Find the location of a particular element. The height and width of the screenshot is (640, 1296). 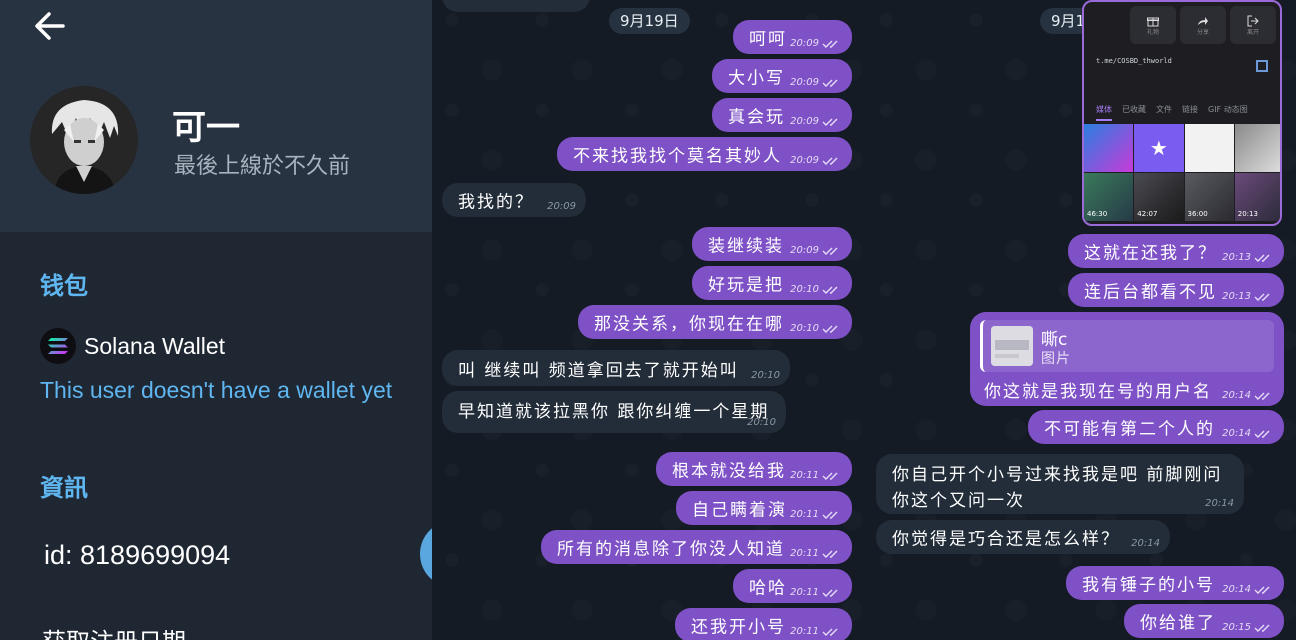

user-id: id: 8189699094 is located at coordinates (137, 555).